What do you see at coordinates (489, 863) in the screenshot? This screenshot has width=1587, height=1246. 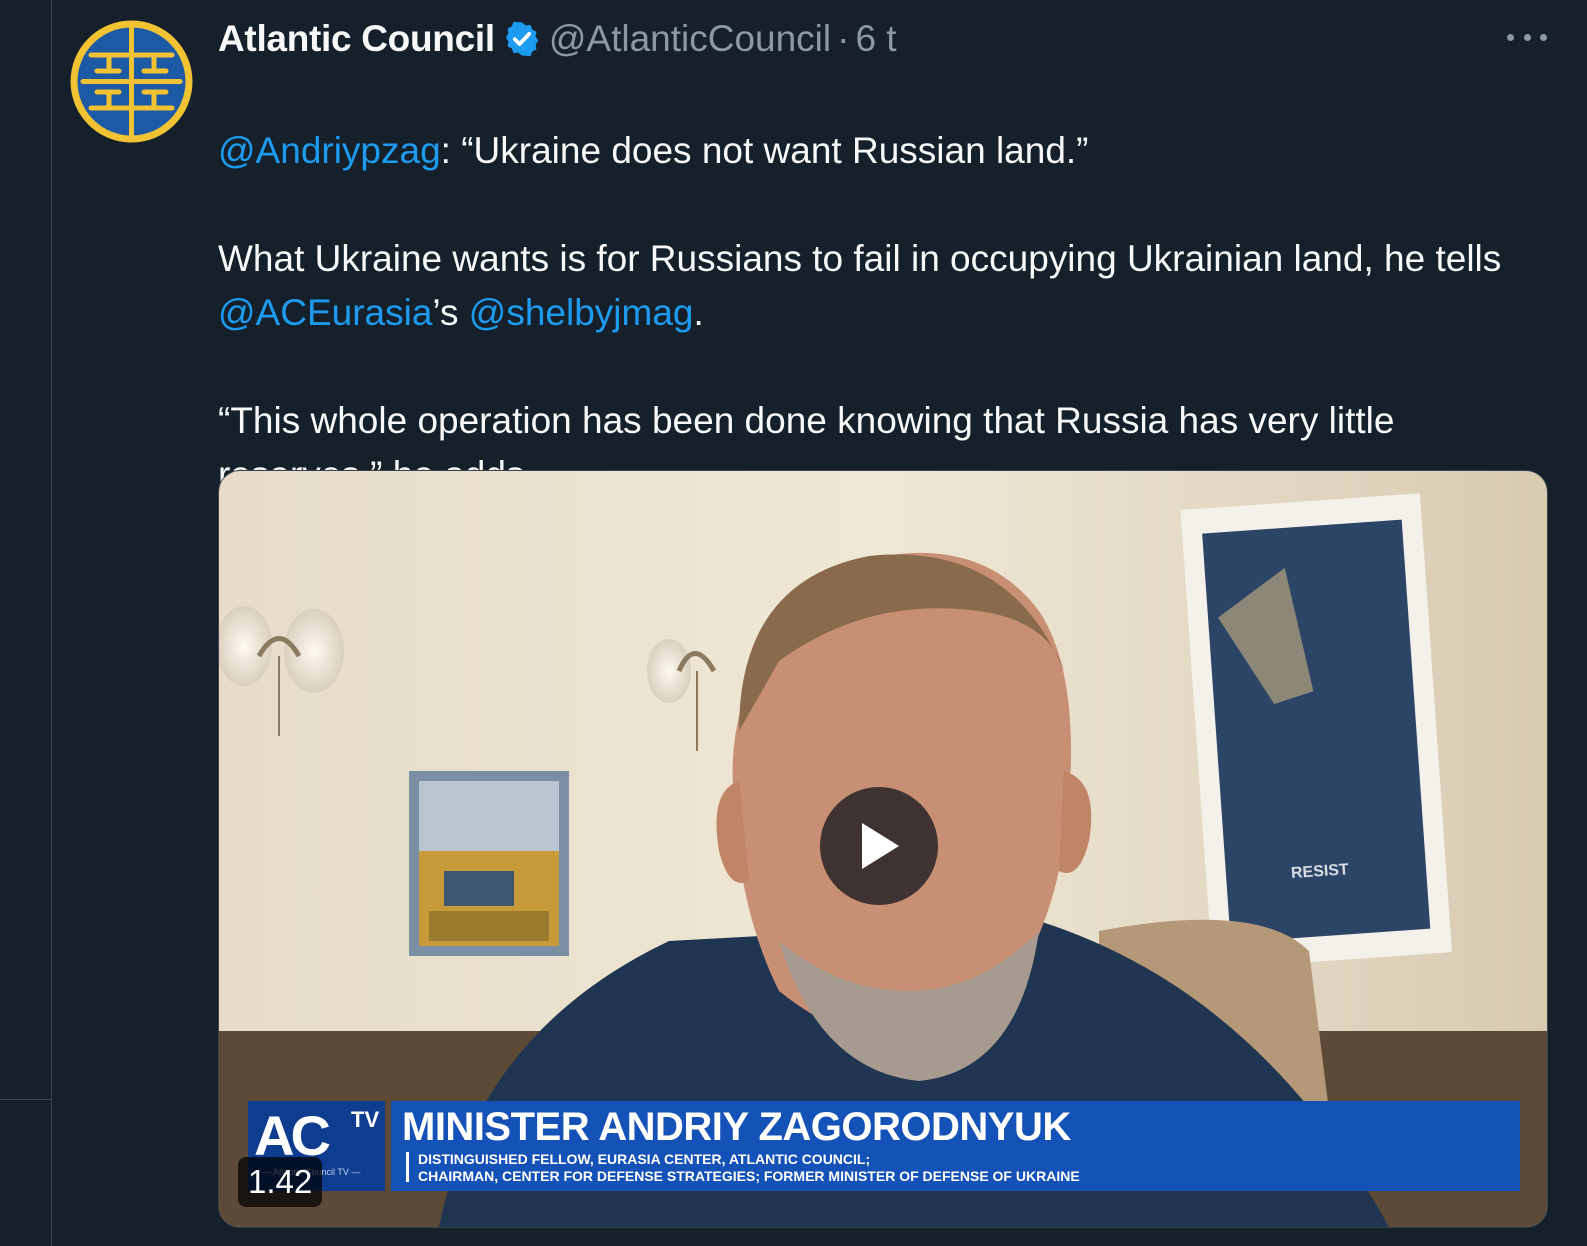 I see `painting-left` at bounding box center [489, 863].